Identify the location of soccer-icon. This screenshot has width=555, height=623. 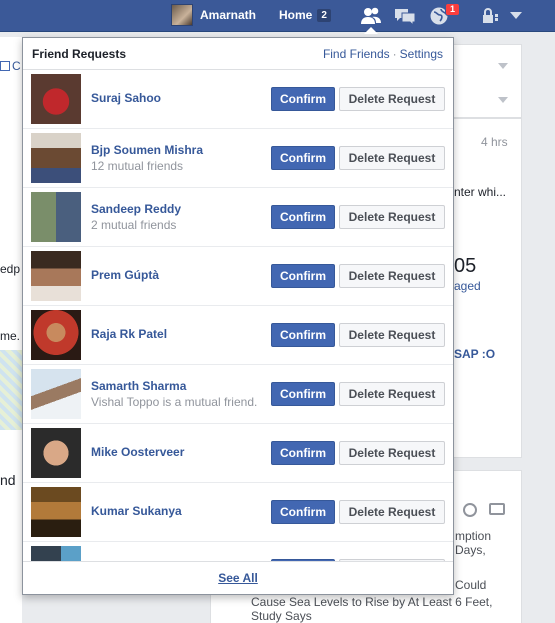
(470, 510).